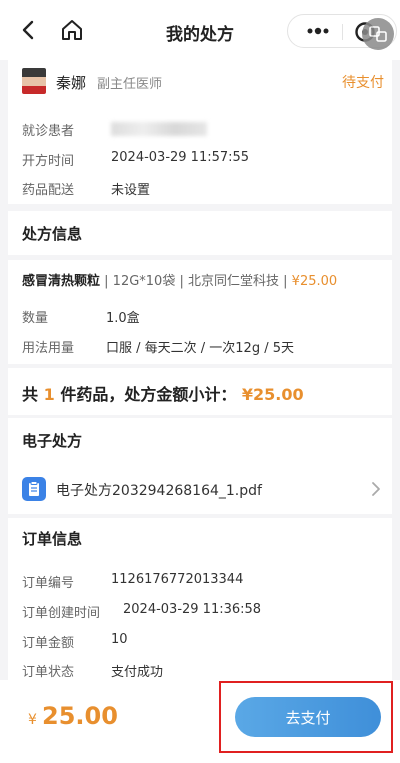 Image resolution: width=400 pixels, height=763 pixels. I want to click on info-value: 支付成功, so click(137, 672).